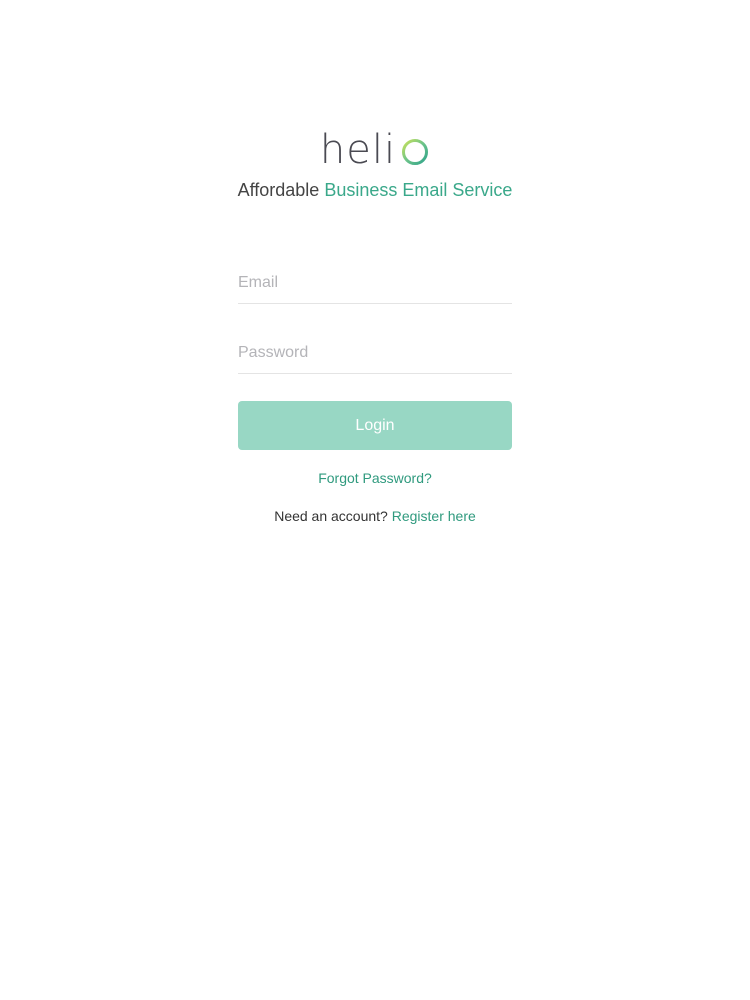  What do you see at coordinates (375, 425) in the screenshot?
I see `login-button: Login` at bounding box center [375, 425].